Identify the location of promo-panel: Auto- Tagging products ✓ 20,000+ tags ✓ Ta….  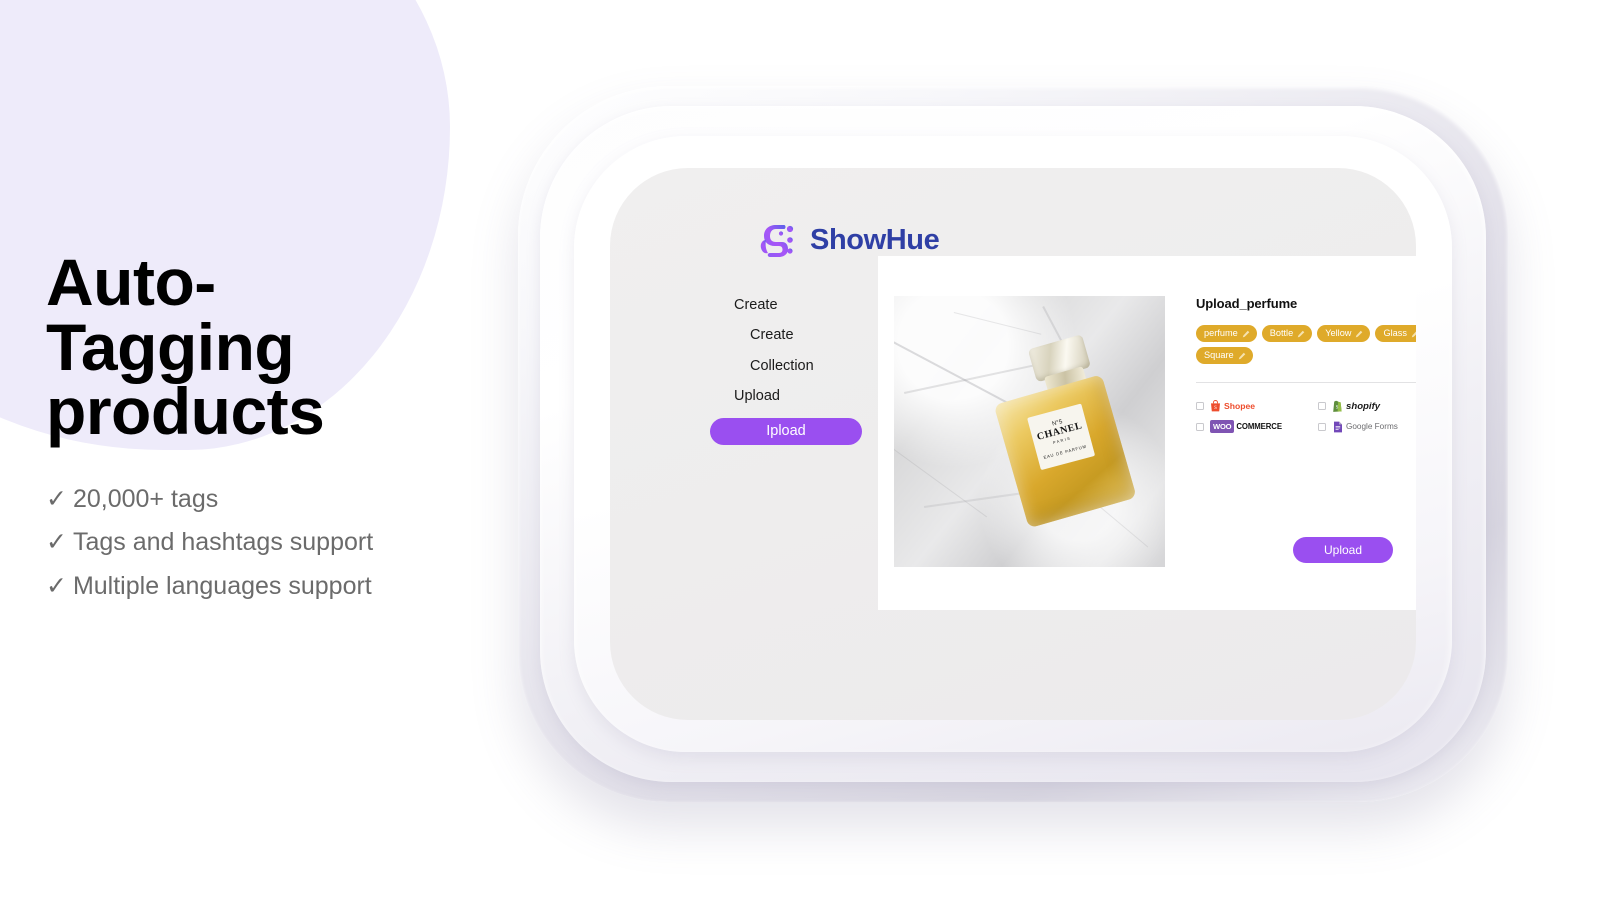
(286, 428).